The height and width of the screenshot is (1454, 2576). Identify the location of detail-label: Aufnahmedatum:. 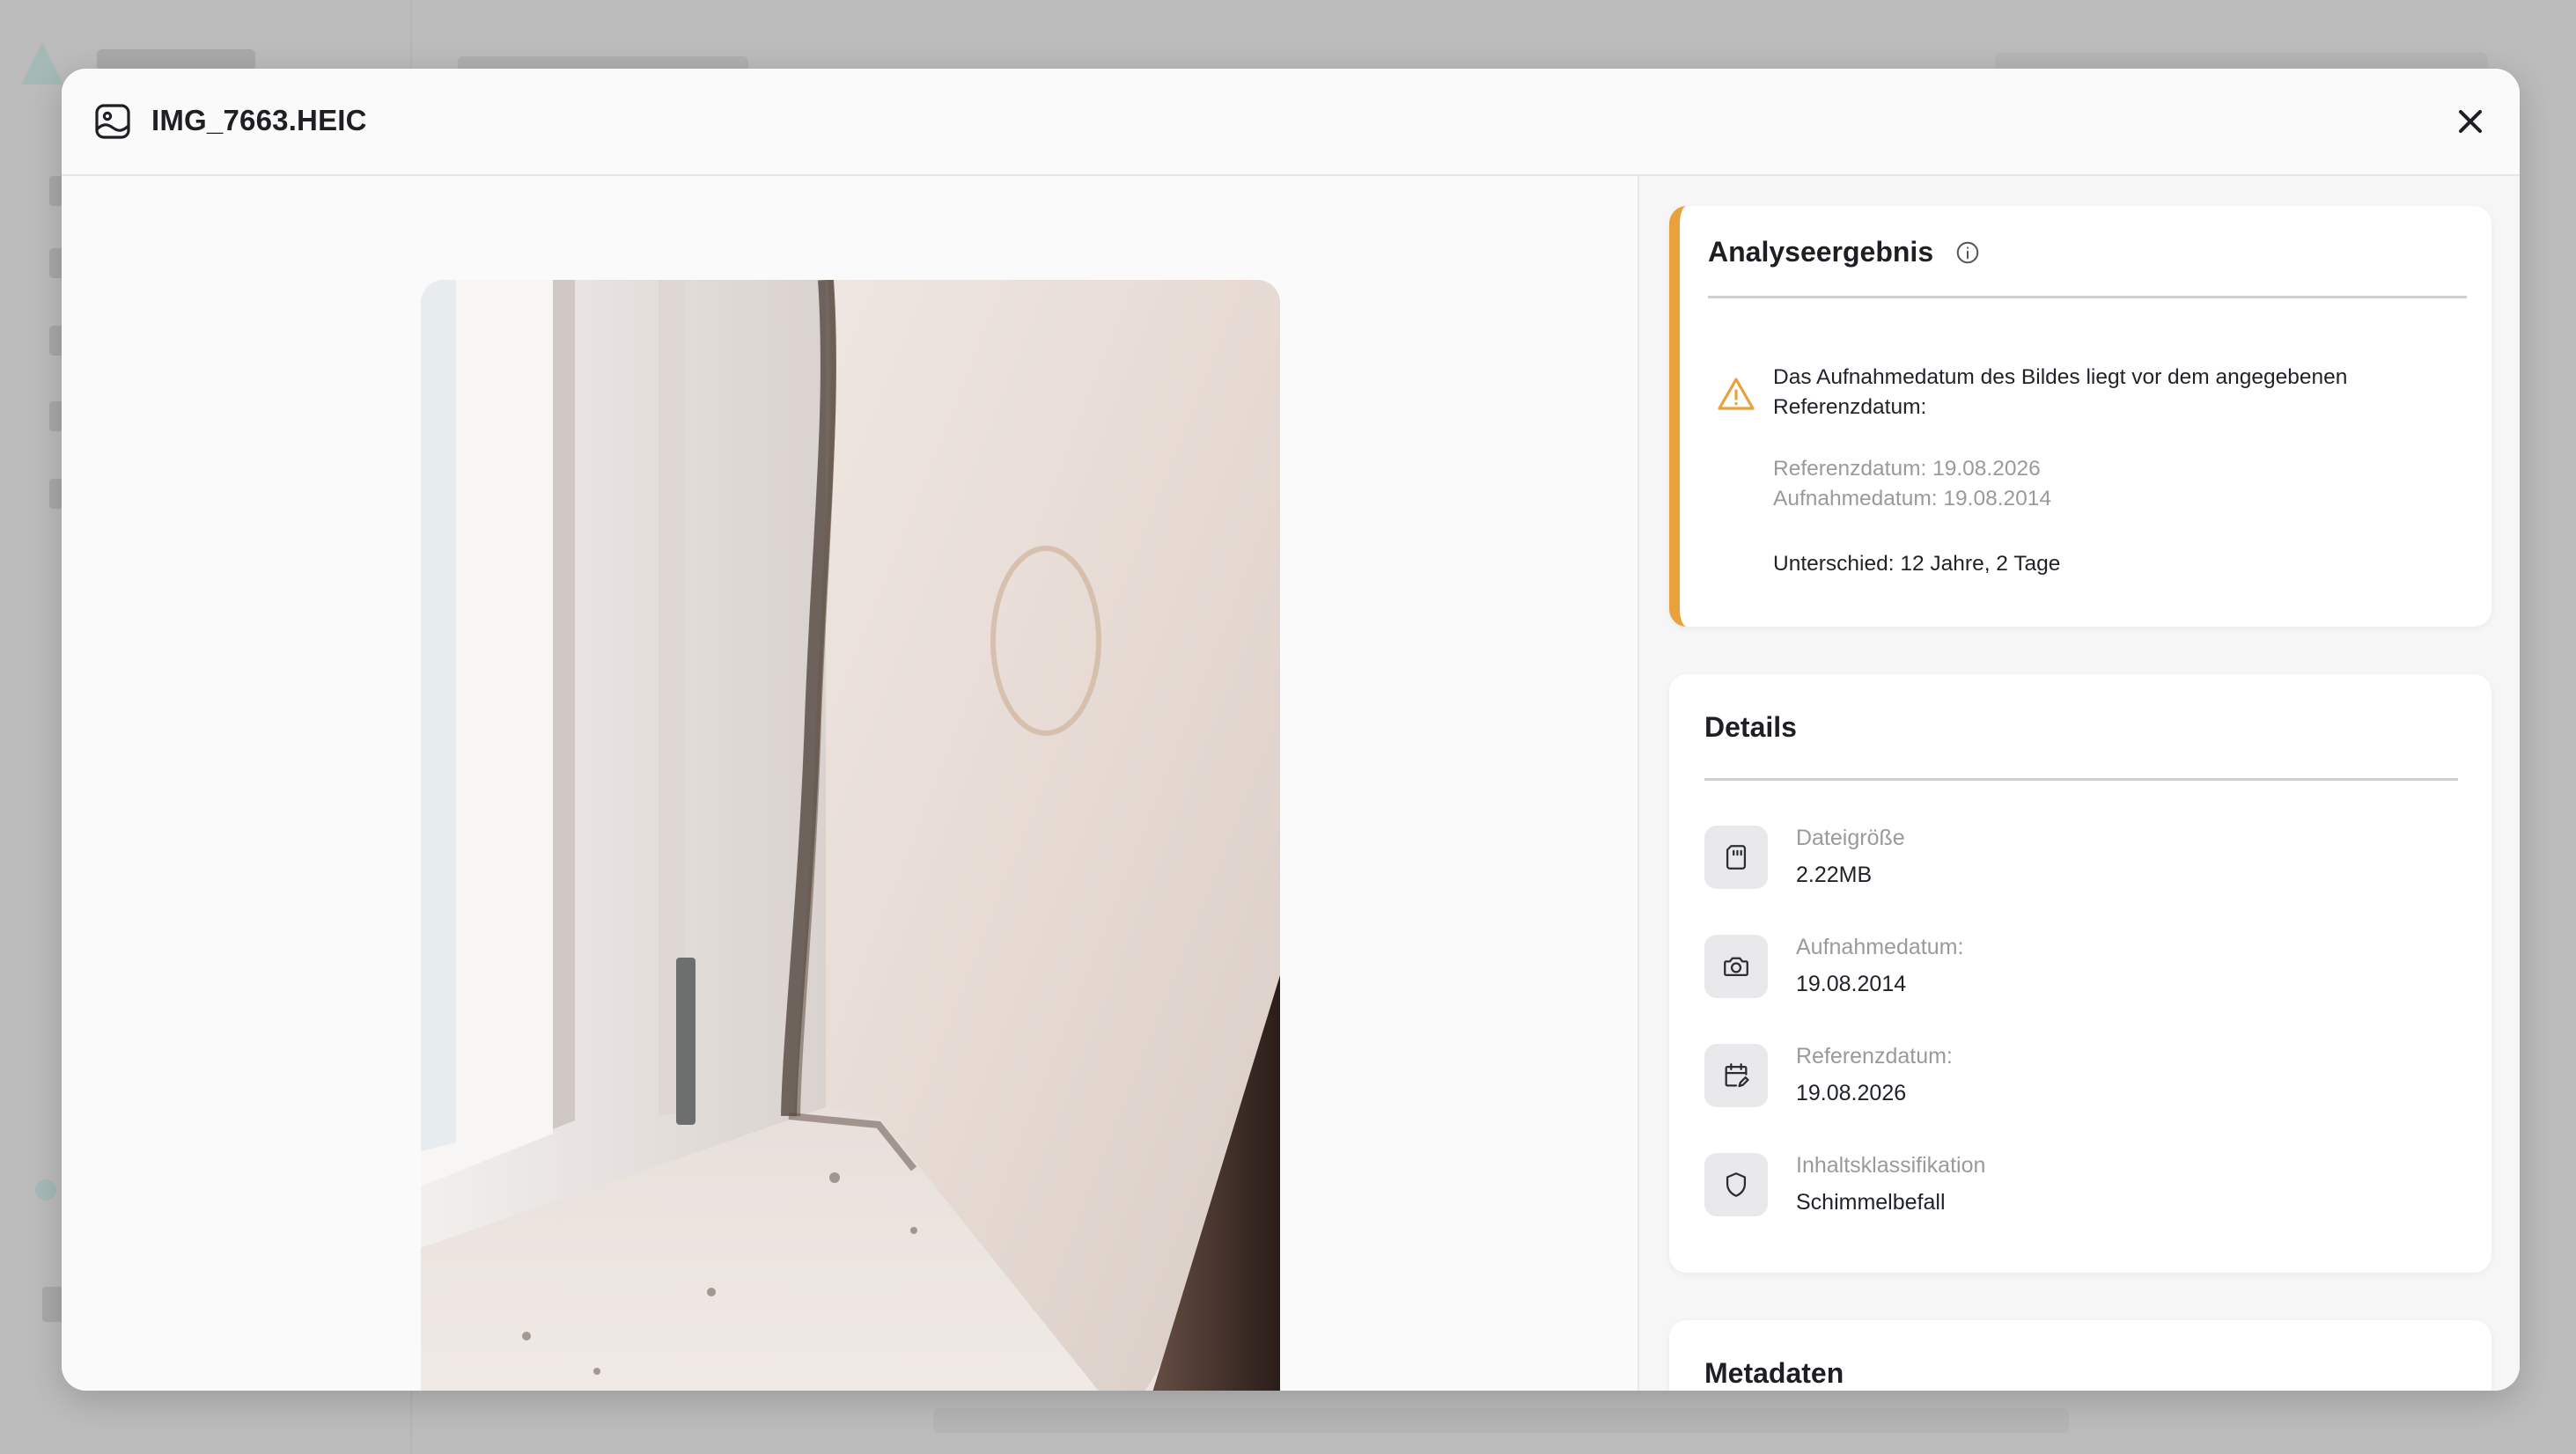
(1880, 947).